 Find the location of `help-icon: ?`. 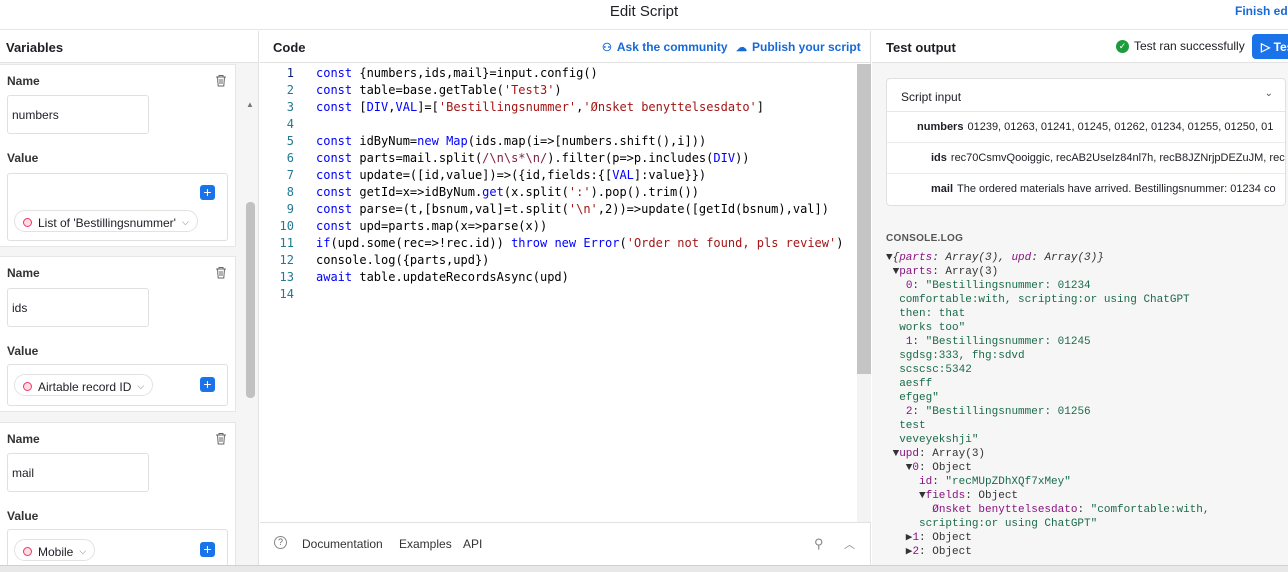

help-icon: ? is located at coordinates (280, 542).